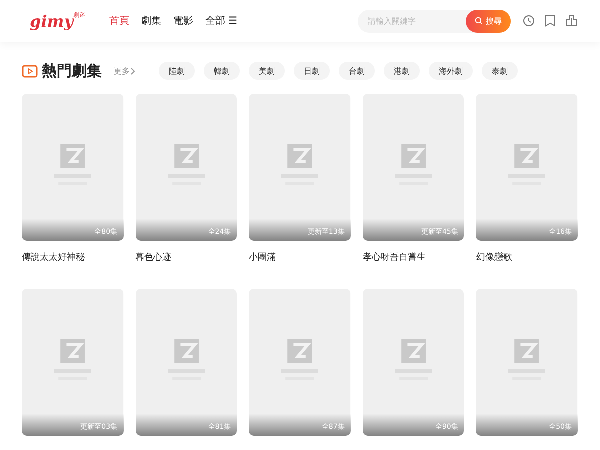 The width and height of the screenshot is (600, 450). I want to click on menu-icon: ☰, so click(233, 21).